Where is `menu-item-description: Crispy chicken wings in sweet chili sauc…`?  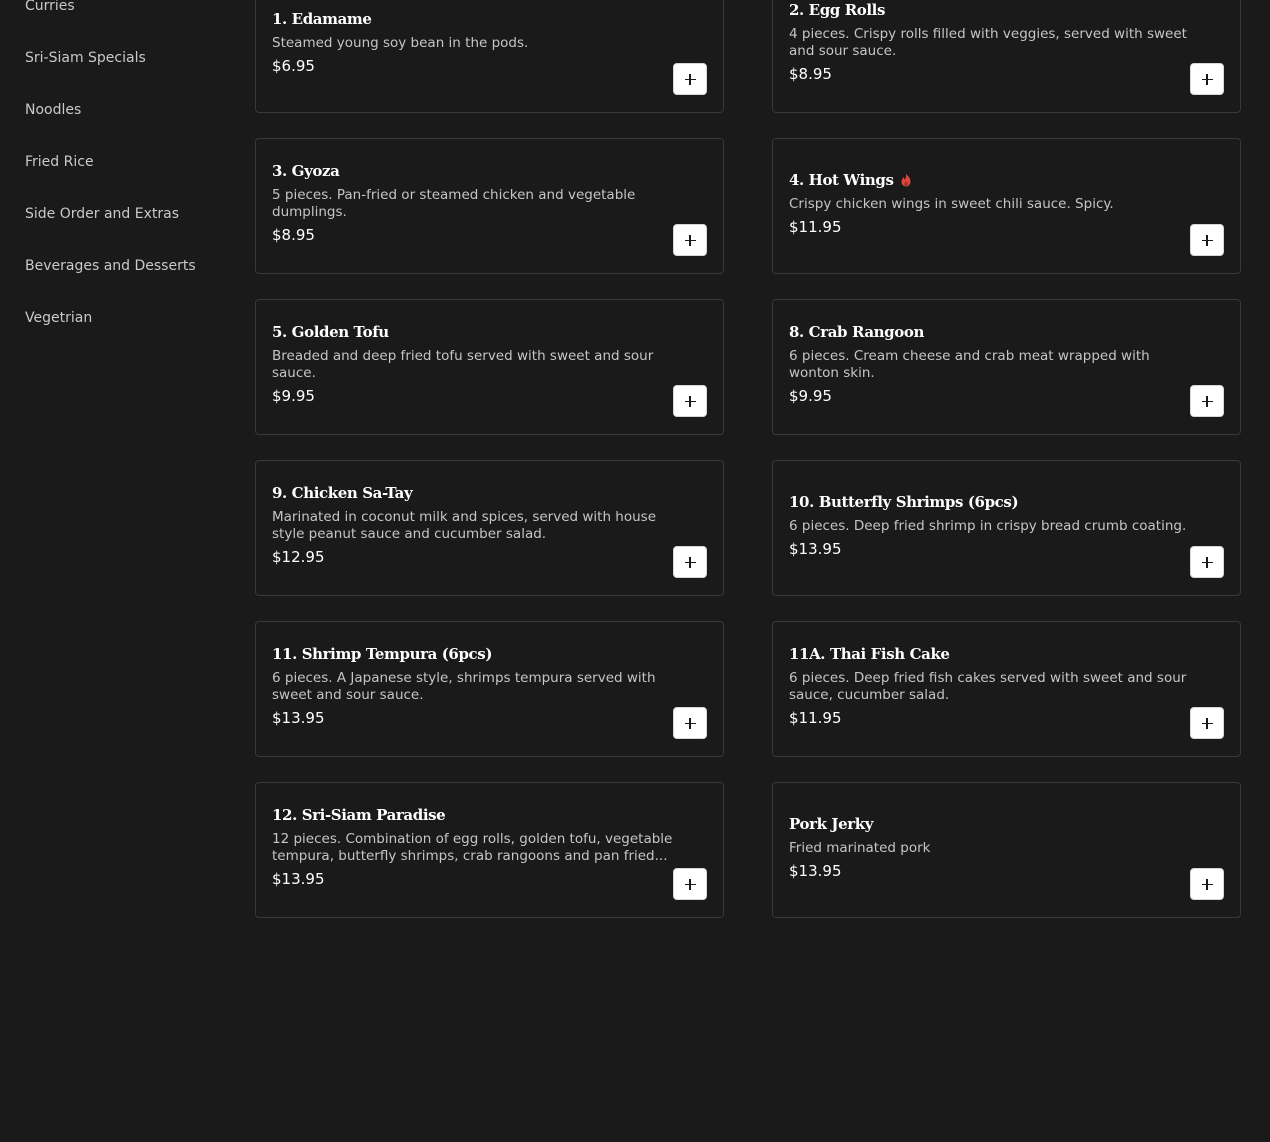
menu-item-description: Crispy chicken wings in sweet chili sauc… is located at coordinates (951, 203).